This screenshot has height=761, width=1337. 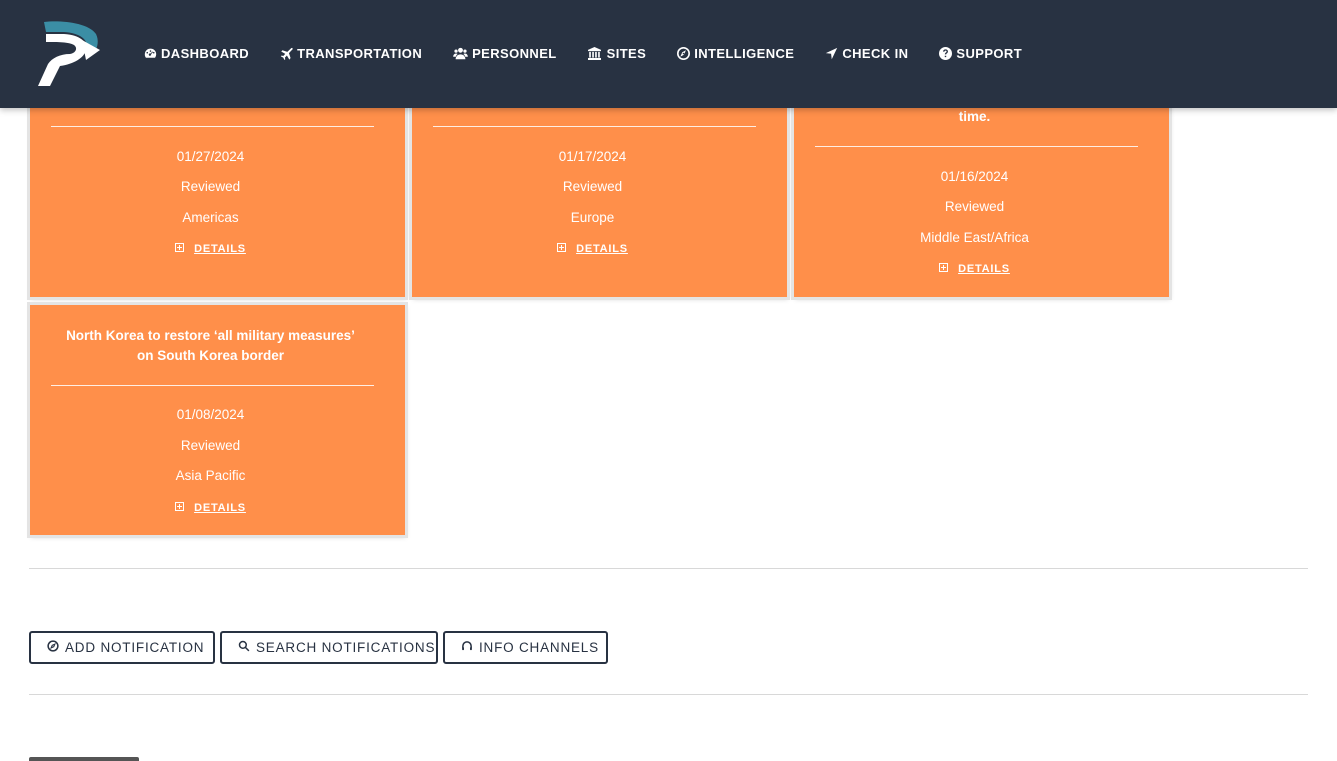 What do you see at coordinates (514, 53) in the screenshot?
I see `nav-label: PERSONNEL` at bounding box center [514, 53].